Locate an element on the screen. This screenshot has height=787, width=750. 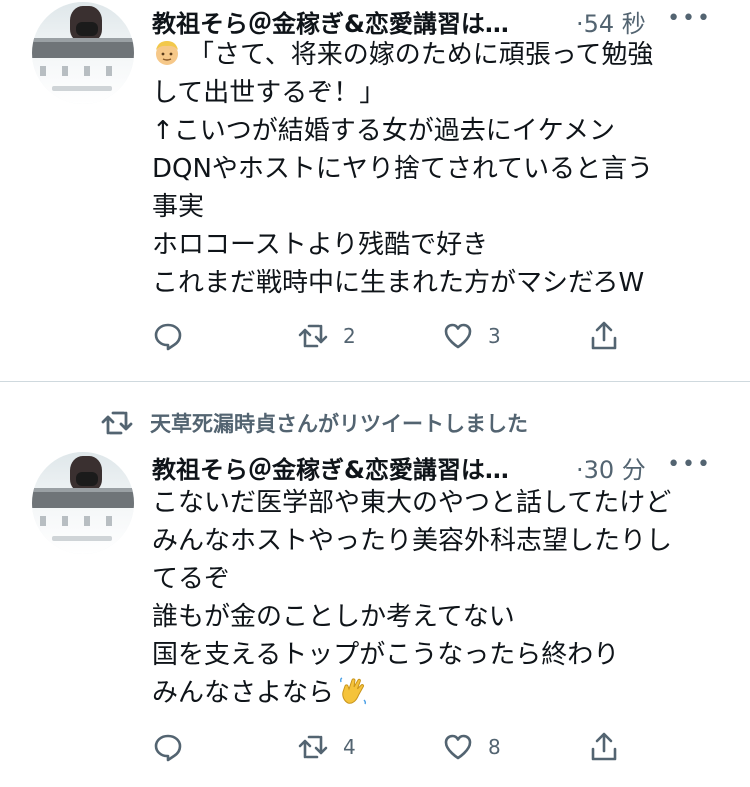
retweet-button: 4 is located at coordinates (326, 747).